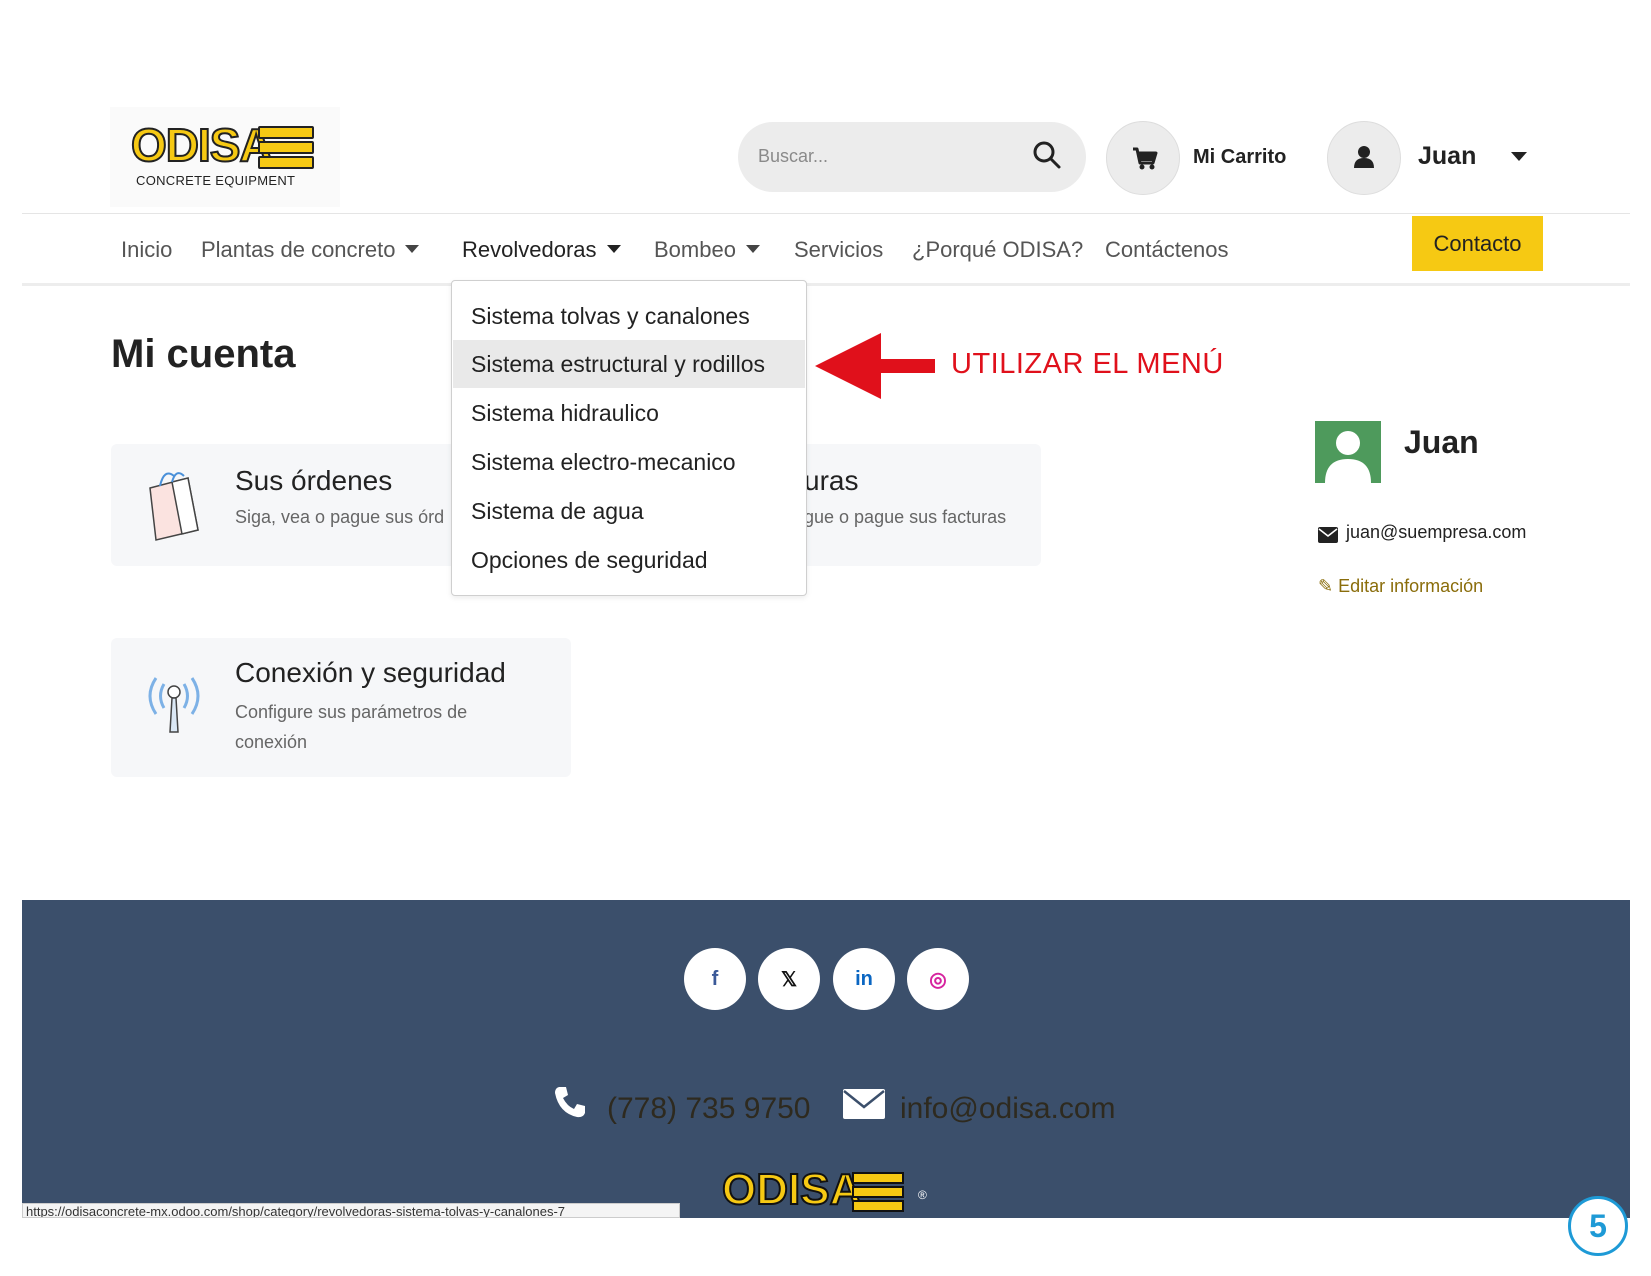 This screenshot has height=1276, width=1651. I want to click on footer-logo-bars-icon, so click(878, 1192).